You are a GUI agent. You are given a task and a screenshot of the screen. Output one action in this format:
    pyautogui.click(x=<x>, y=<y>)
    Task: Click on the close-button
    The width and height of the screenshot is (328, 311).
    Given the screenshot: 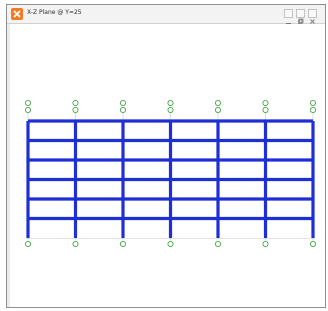 What is the action you would take?
    pyautogui.click(x=312, y=16)
    